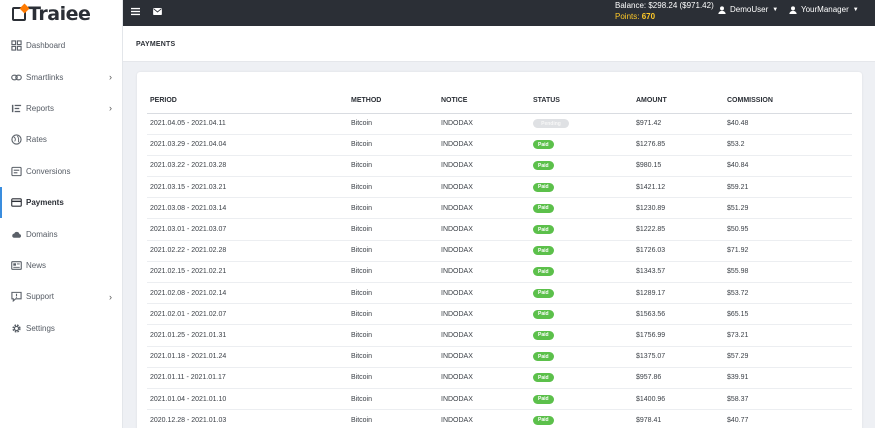  I want to click on sidebar-item-smartlinks: Smartlinks ›, so click(61, 76).